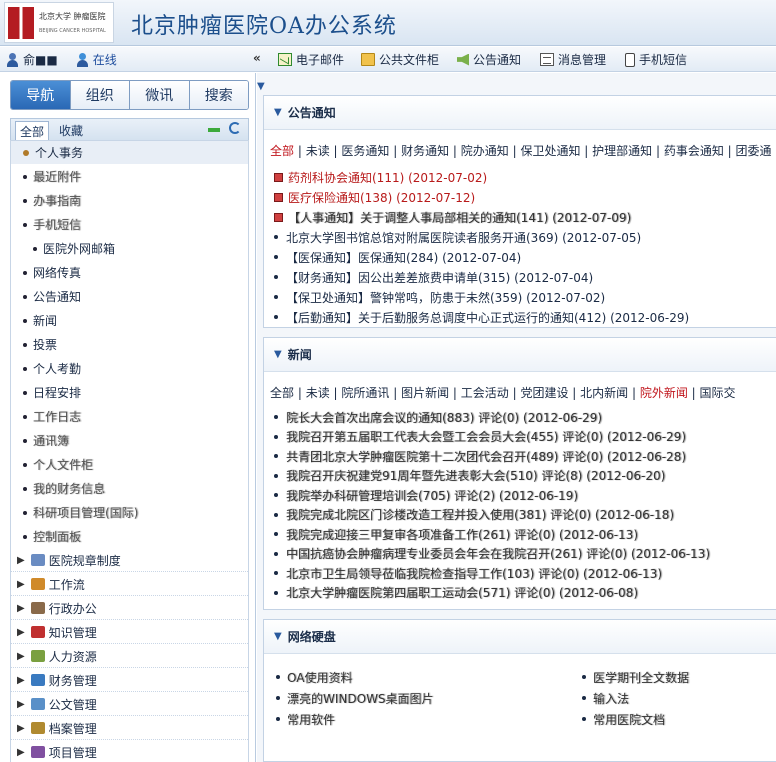 This screenshot has height=762, width=776. Describe the element at coordinates (129, 680) in the screenshot. I see `sidebar-item: ▶ 财务管理` at that location.